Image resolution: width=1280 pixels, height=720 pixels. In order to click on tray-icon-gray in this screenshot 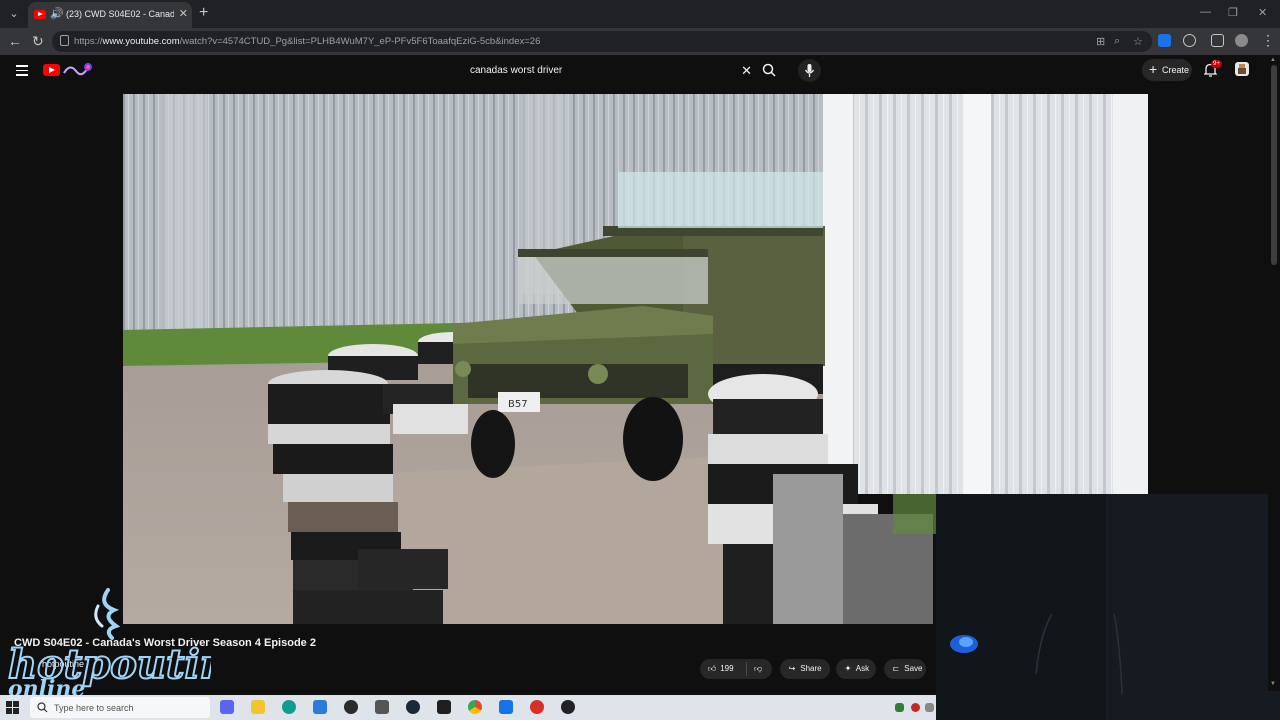, I will do `click(929, 707)`.